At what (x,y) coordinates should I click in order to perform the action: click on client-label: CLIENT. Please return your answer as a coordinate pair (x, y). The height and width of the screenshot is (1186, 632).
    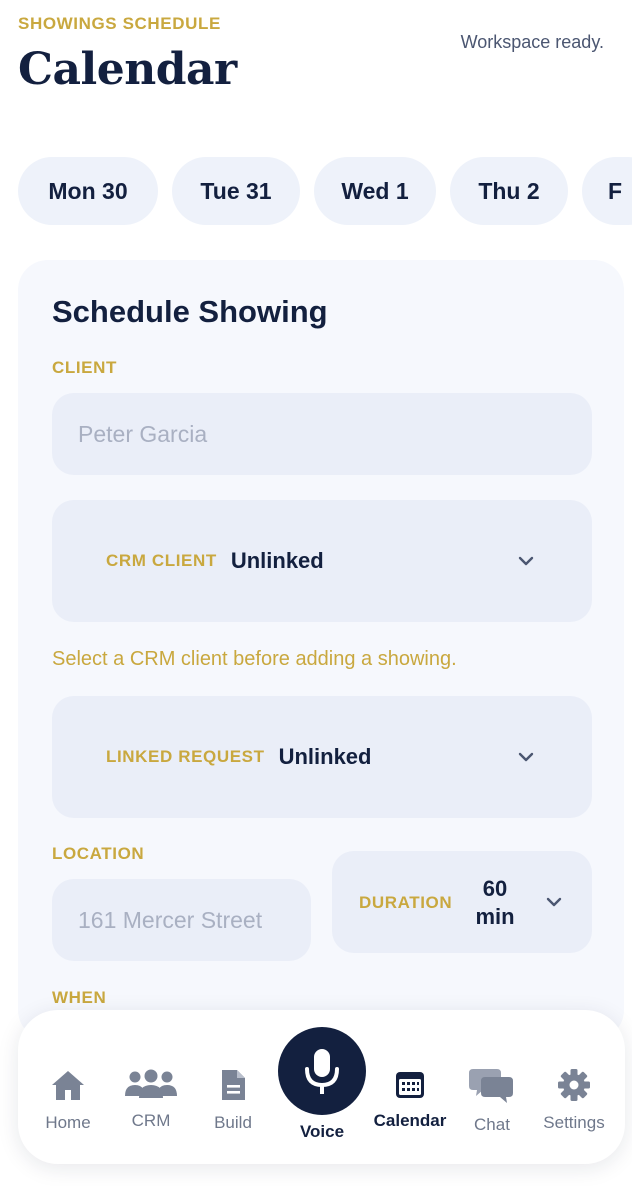
    Looking at the image, I should click on (84, 367).